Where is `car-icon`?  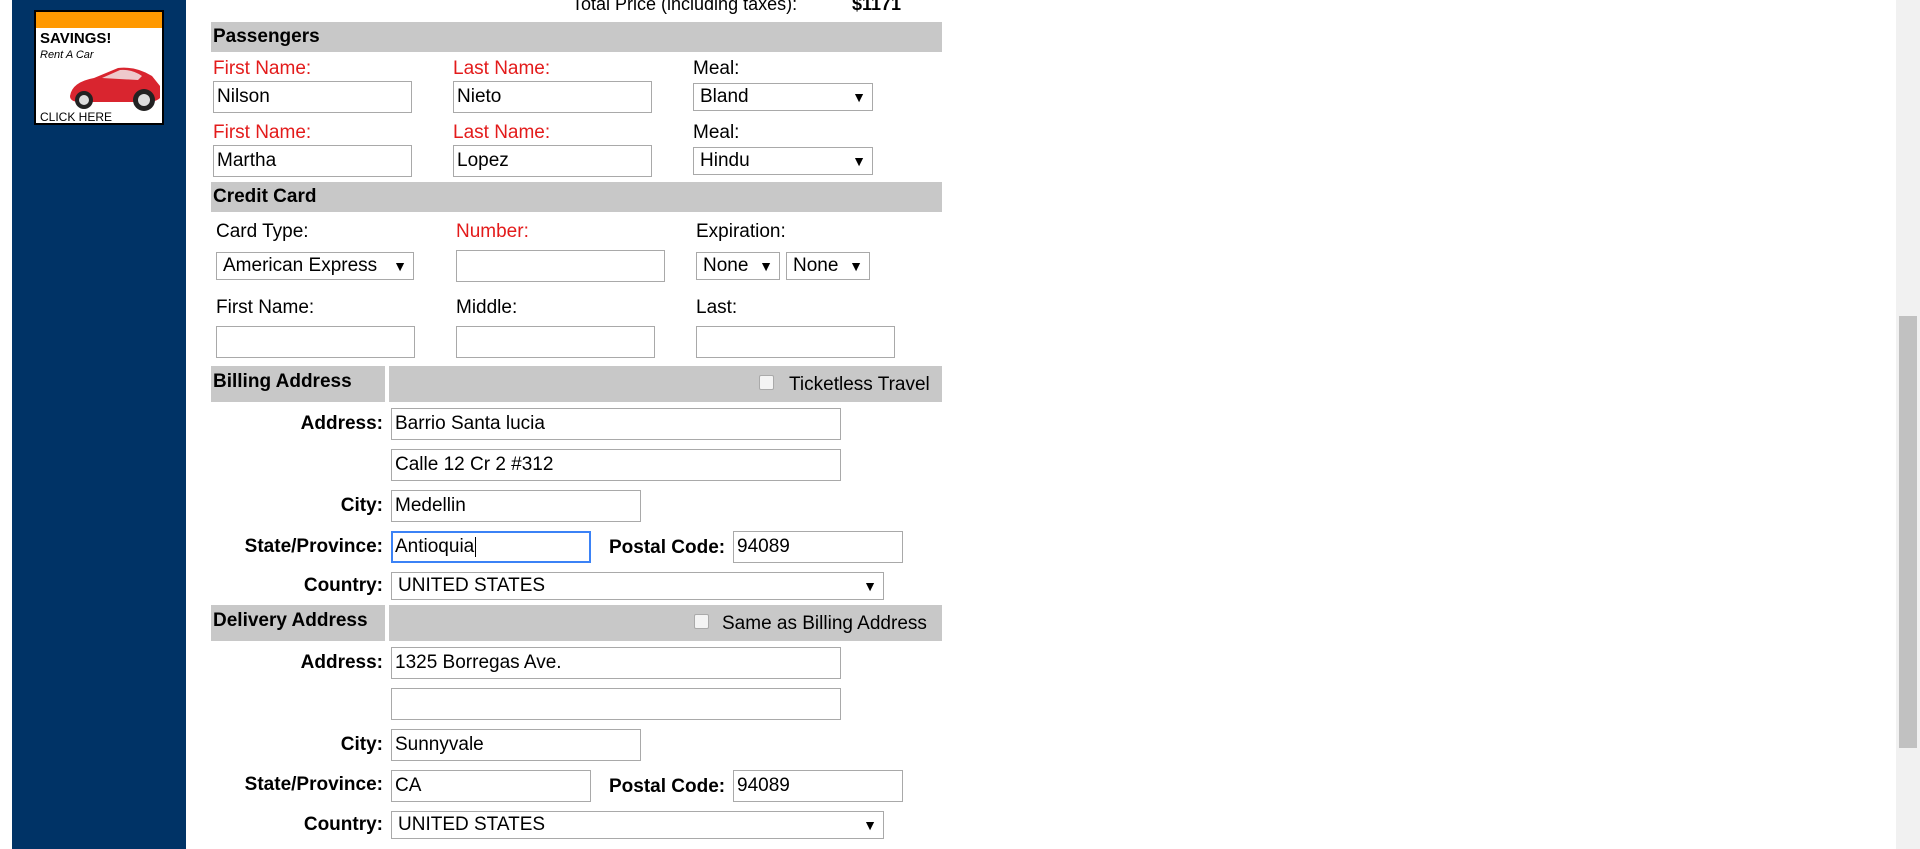 car-icon is located at coordinates (115, 89).